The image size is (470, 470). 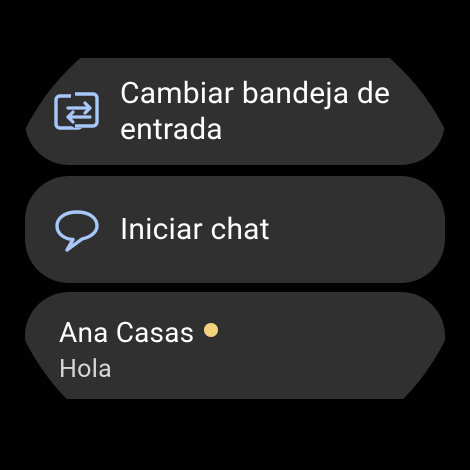 What do you see at coordinates (77, 112) in the screenshot?
I see `switch-inbox-icon` at bounding box center [77, 112].